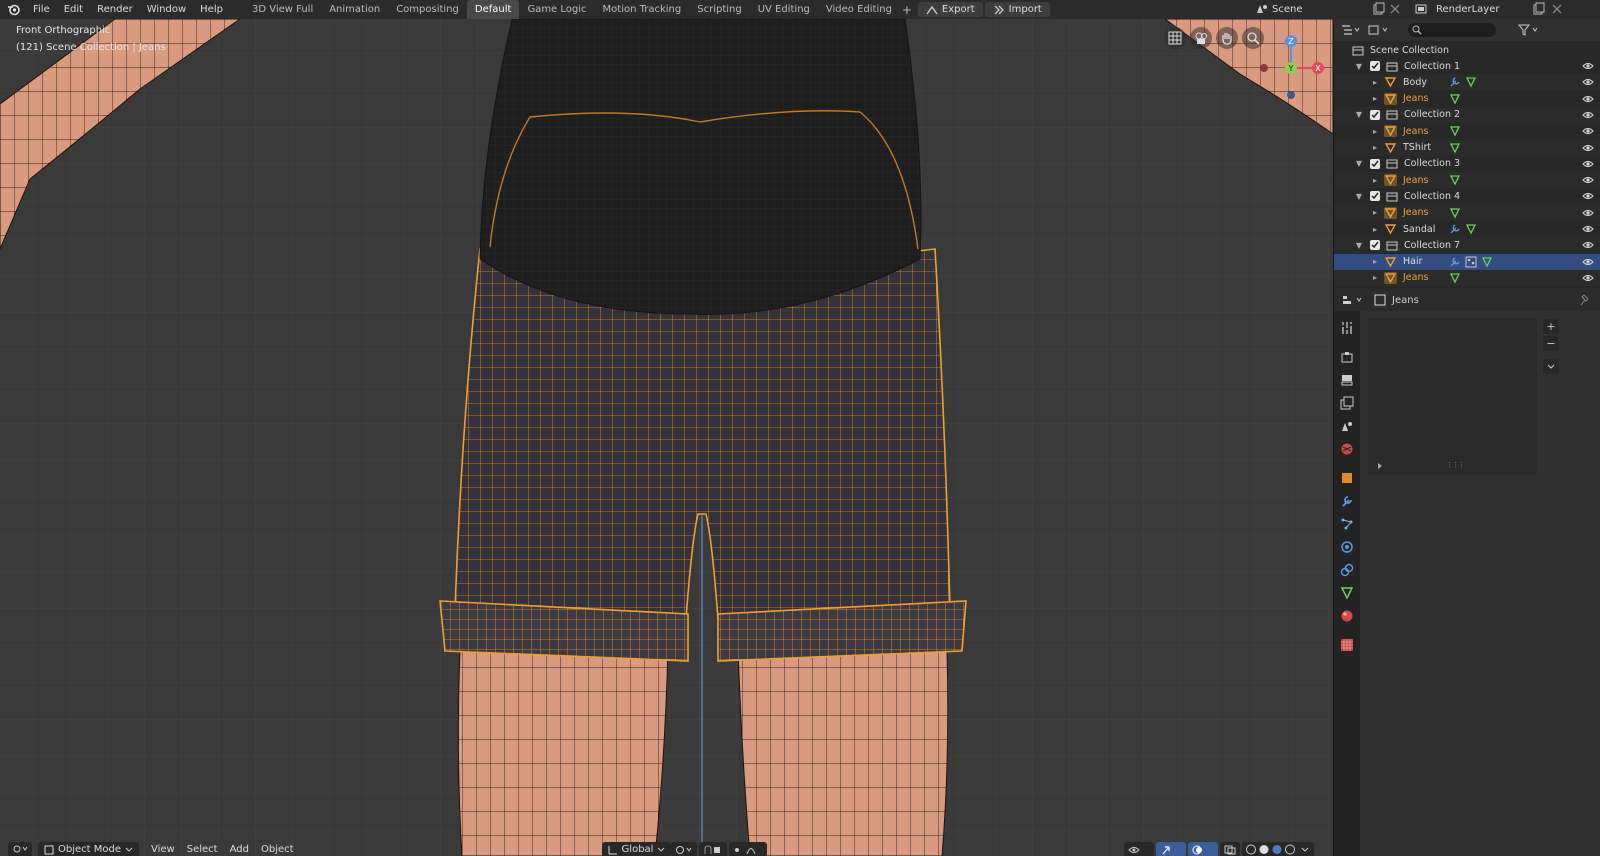 The width and height of the screenshot is (1600, 856). I want to click on tab-animation: Animation, so click(354, 9).